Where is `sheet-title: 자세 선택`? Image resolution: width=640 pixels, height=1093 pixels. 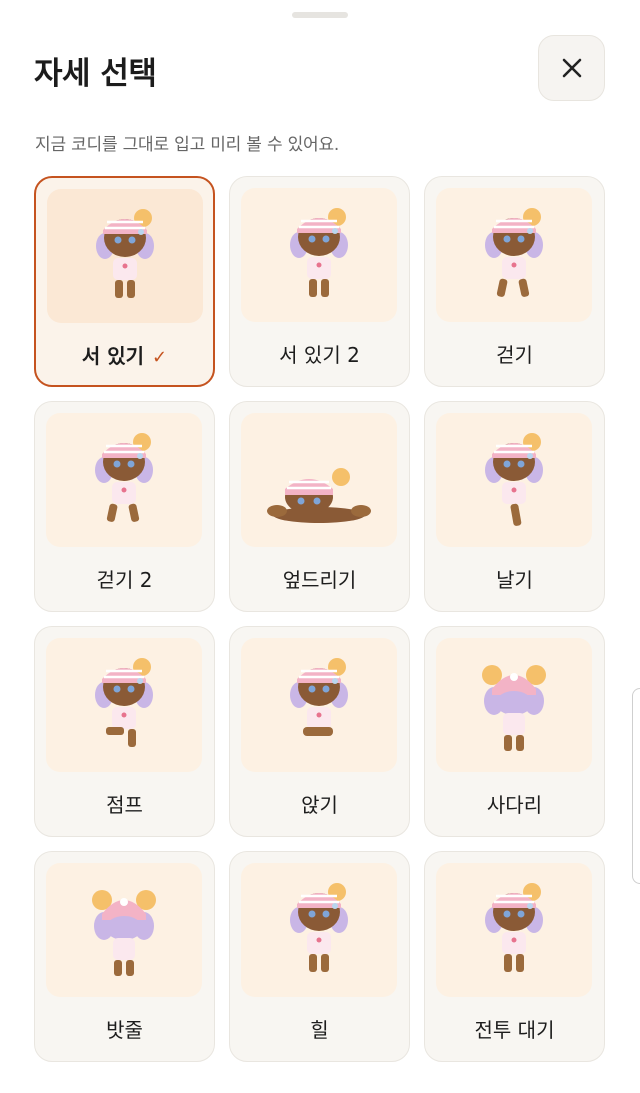
sheet-title: 자세 선택 is located at coordinates (95, 74).